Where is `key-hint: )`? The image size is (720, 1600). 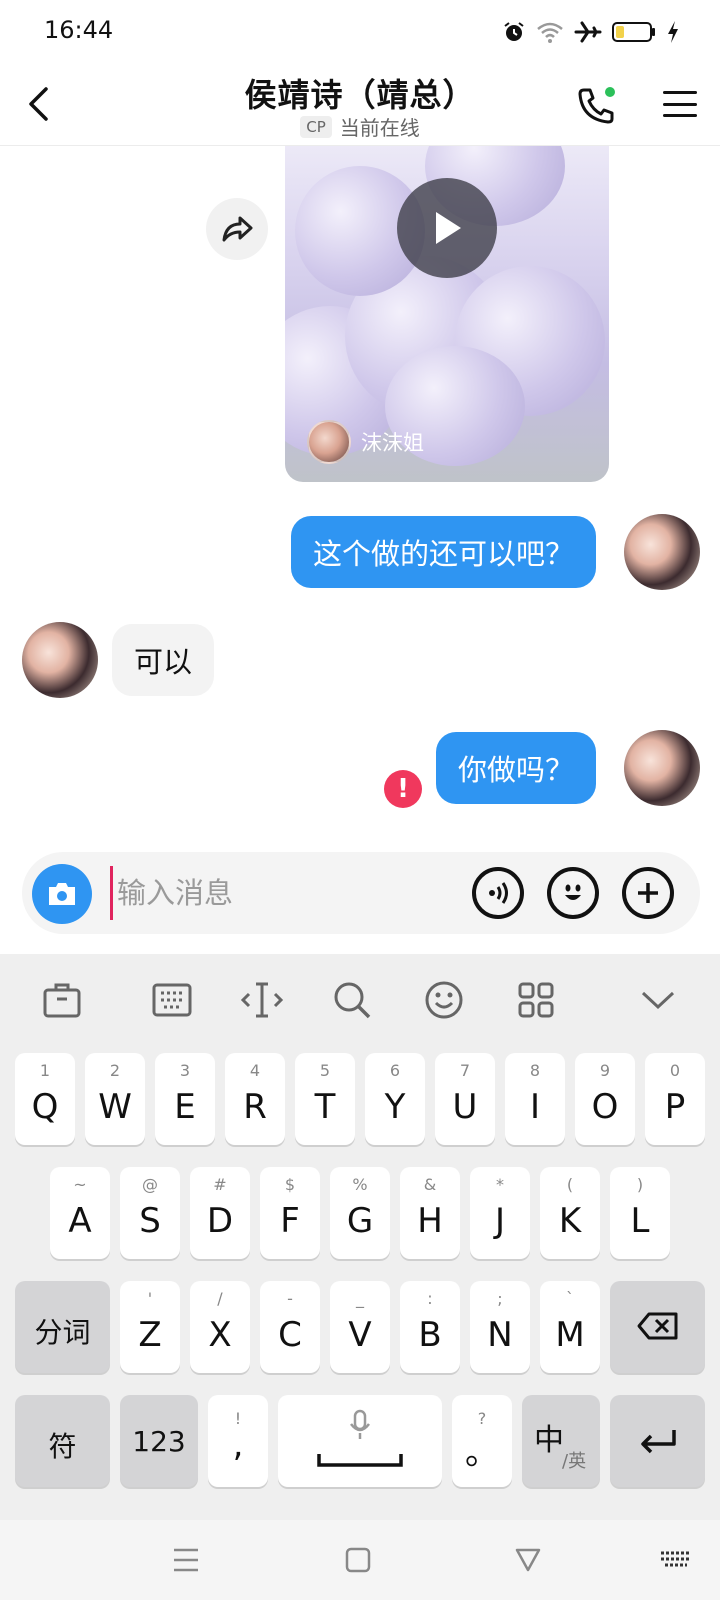
key-hint: ) is located at coordinates (640, 1184).